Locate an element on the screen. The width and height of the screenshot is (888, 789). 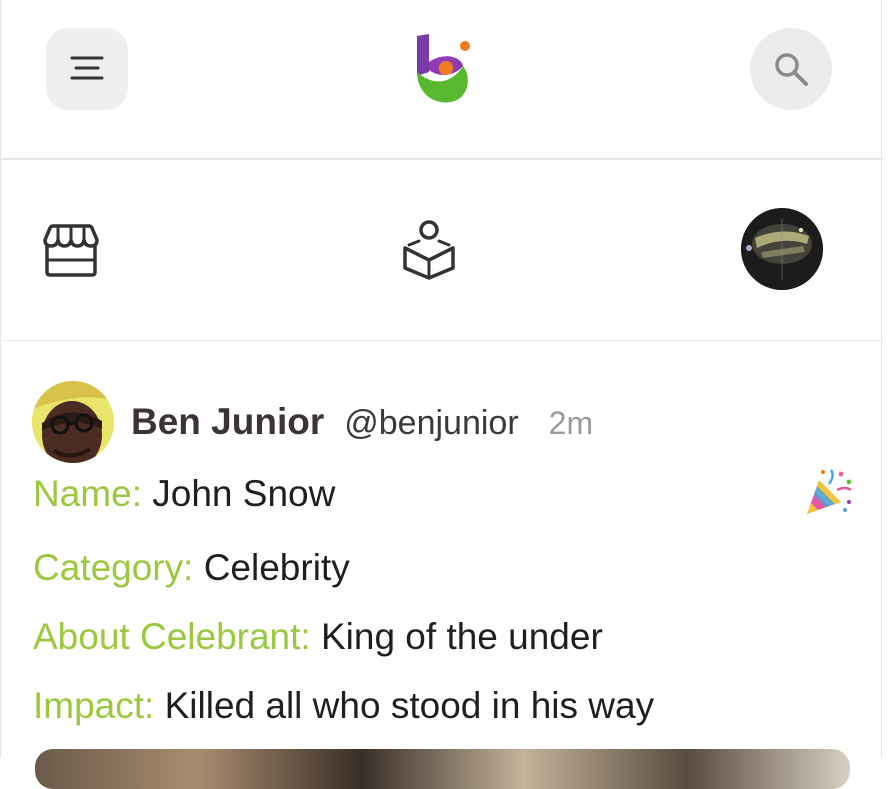
author-avatar is located at coordinates (73, 422).